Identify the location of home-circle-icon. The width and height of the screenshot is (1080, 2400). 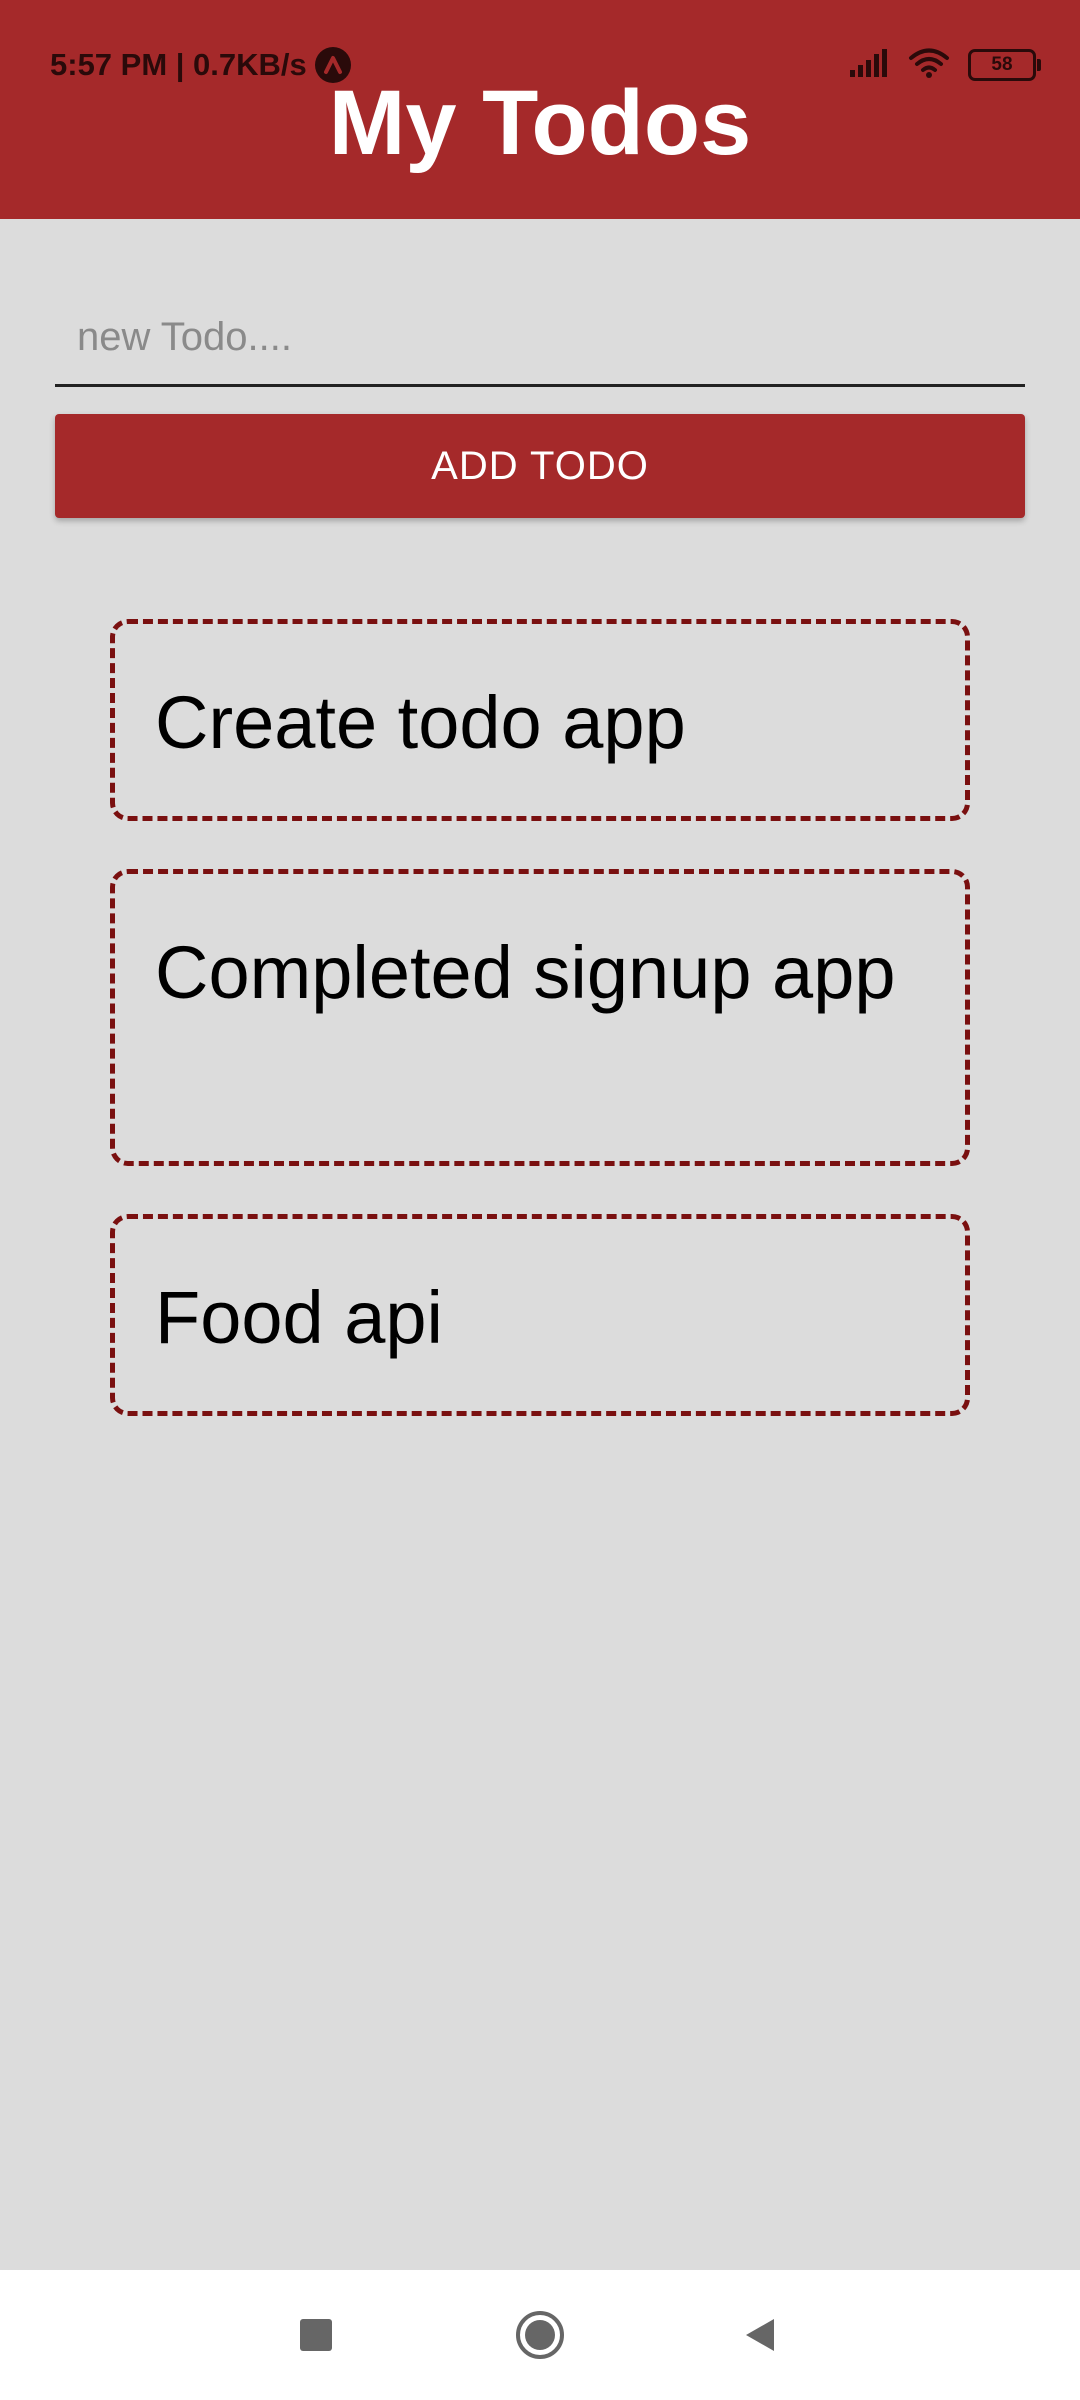
(540, 2335).